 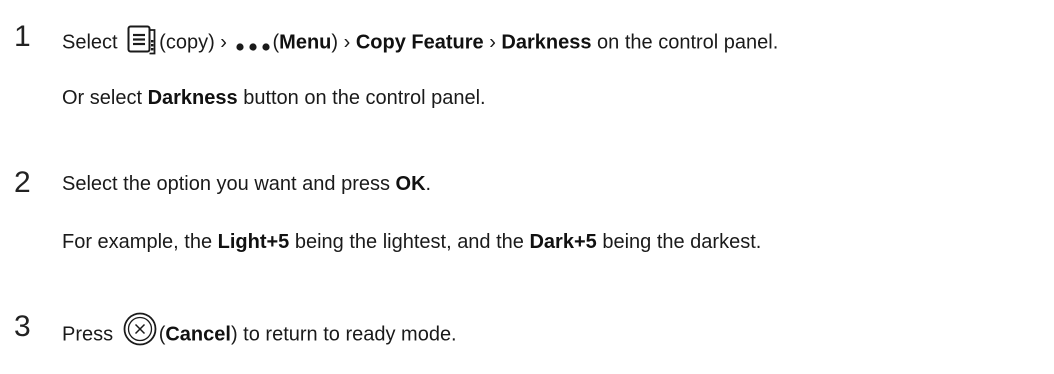 I want to click on alt-text-end: button on the control panel., so click(x=361, y=98).